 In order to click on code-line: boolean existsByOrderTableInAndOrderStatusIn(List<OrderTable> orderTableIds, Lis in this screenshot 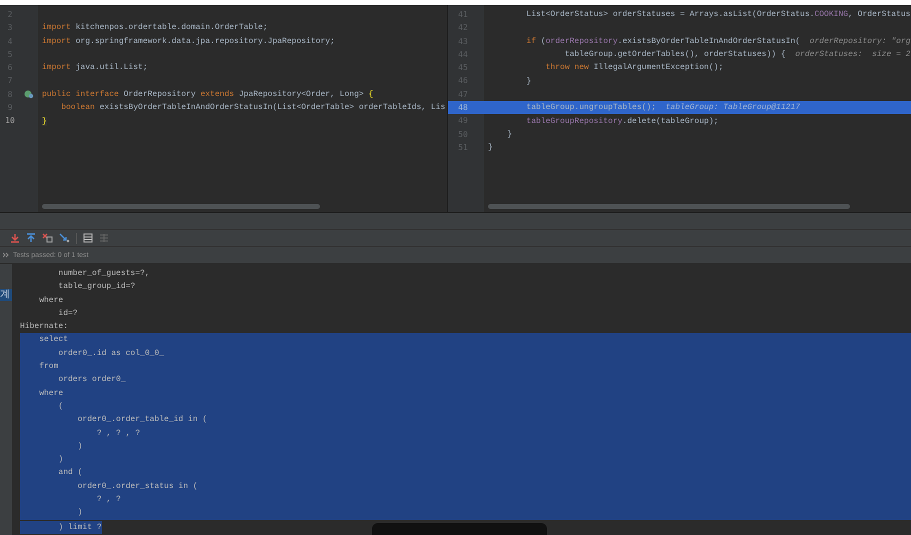, I will do `click(253, 107)`.